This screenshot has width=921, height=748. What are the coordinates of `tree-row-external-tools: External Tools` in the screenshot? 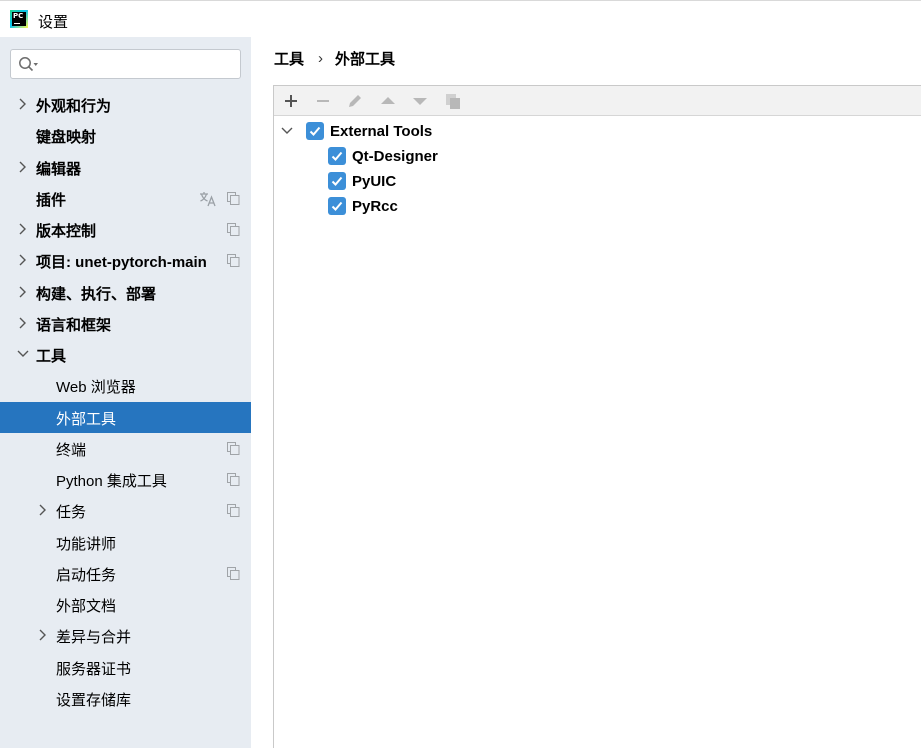 It's located at (356, 131).